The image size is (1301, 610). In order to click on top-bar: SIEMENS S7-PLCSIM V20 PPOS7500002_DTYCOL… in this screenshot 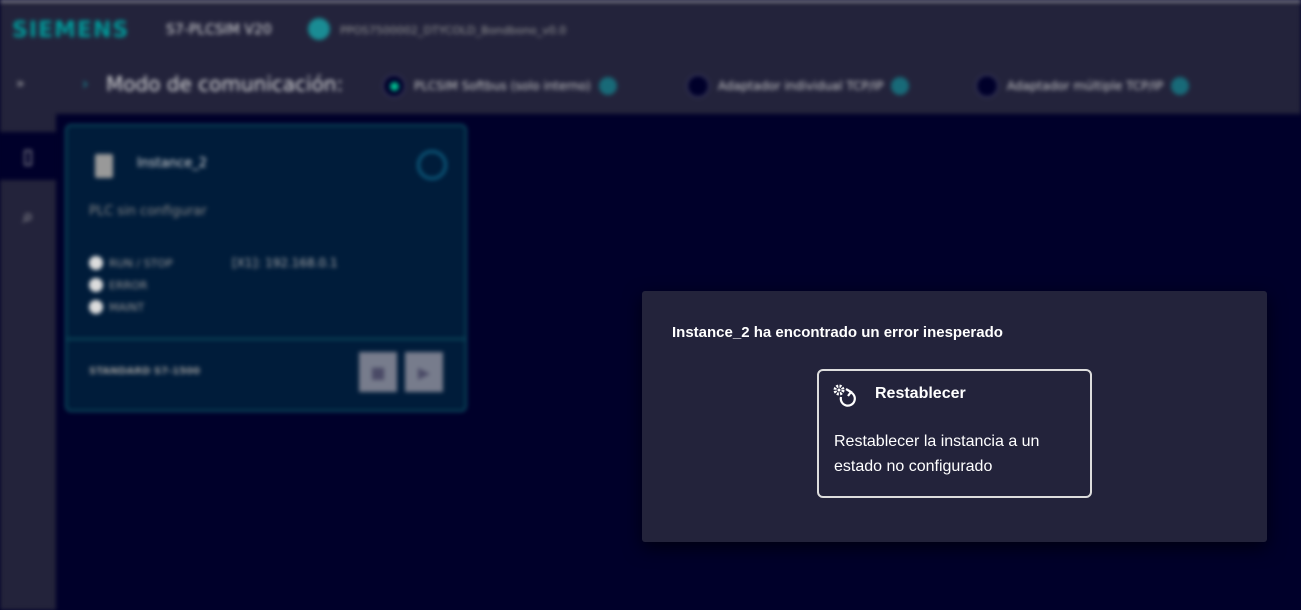, I will do `click(650, 30)`.